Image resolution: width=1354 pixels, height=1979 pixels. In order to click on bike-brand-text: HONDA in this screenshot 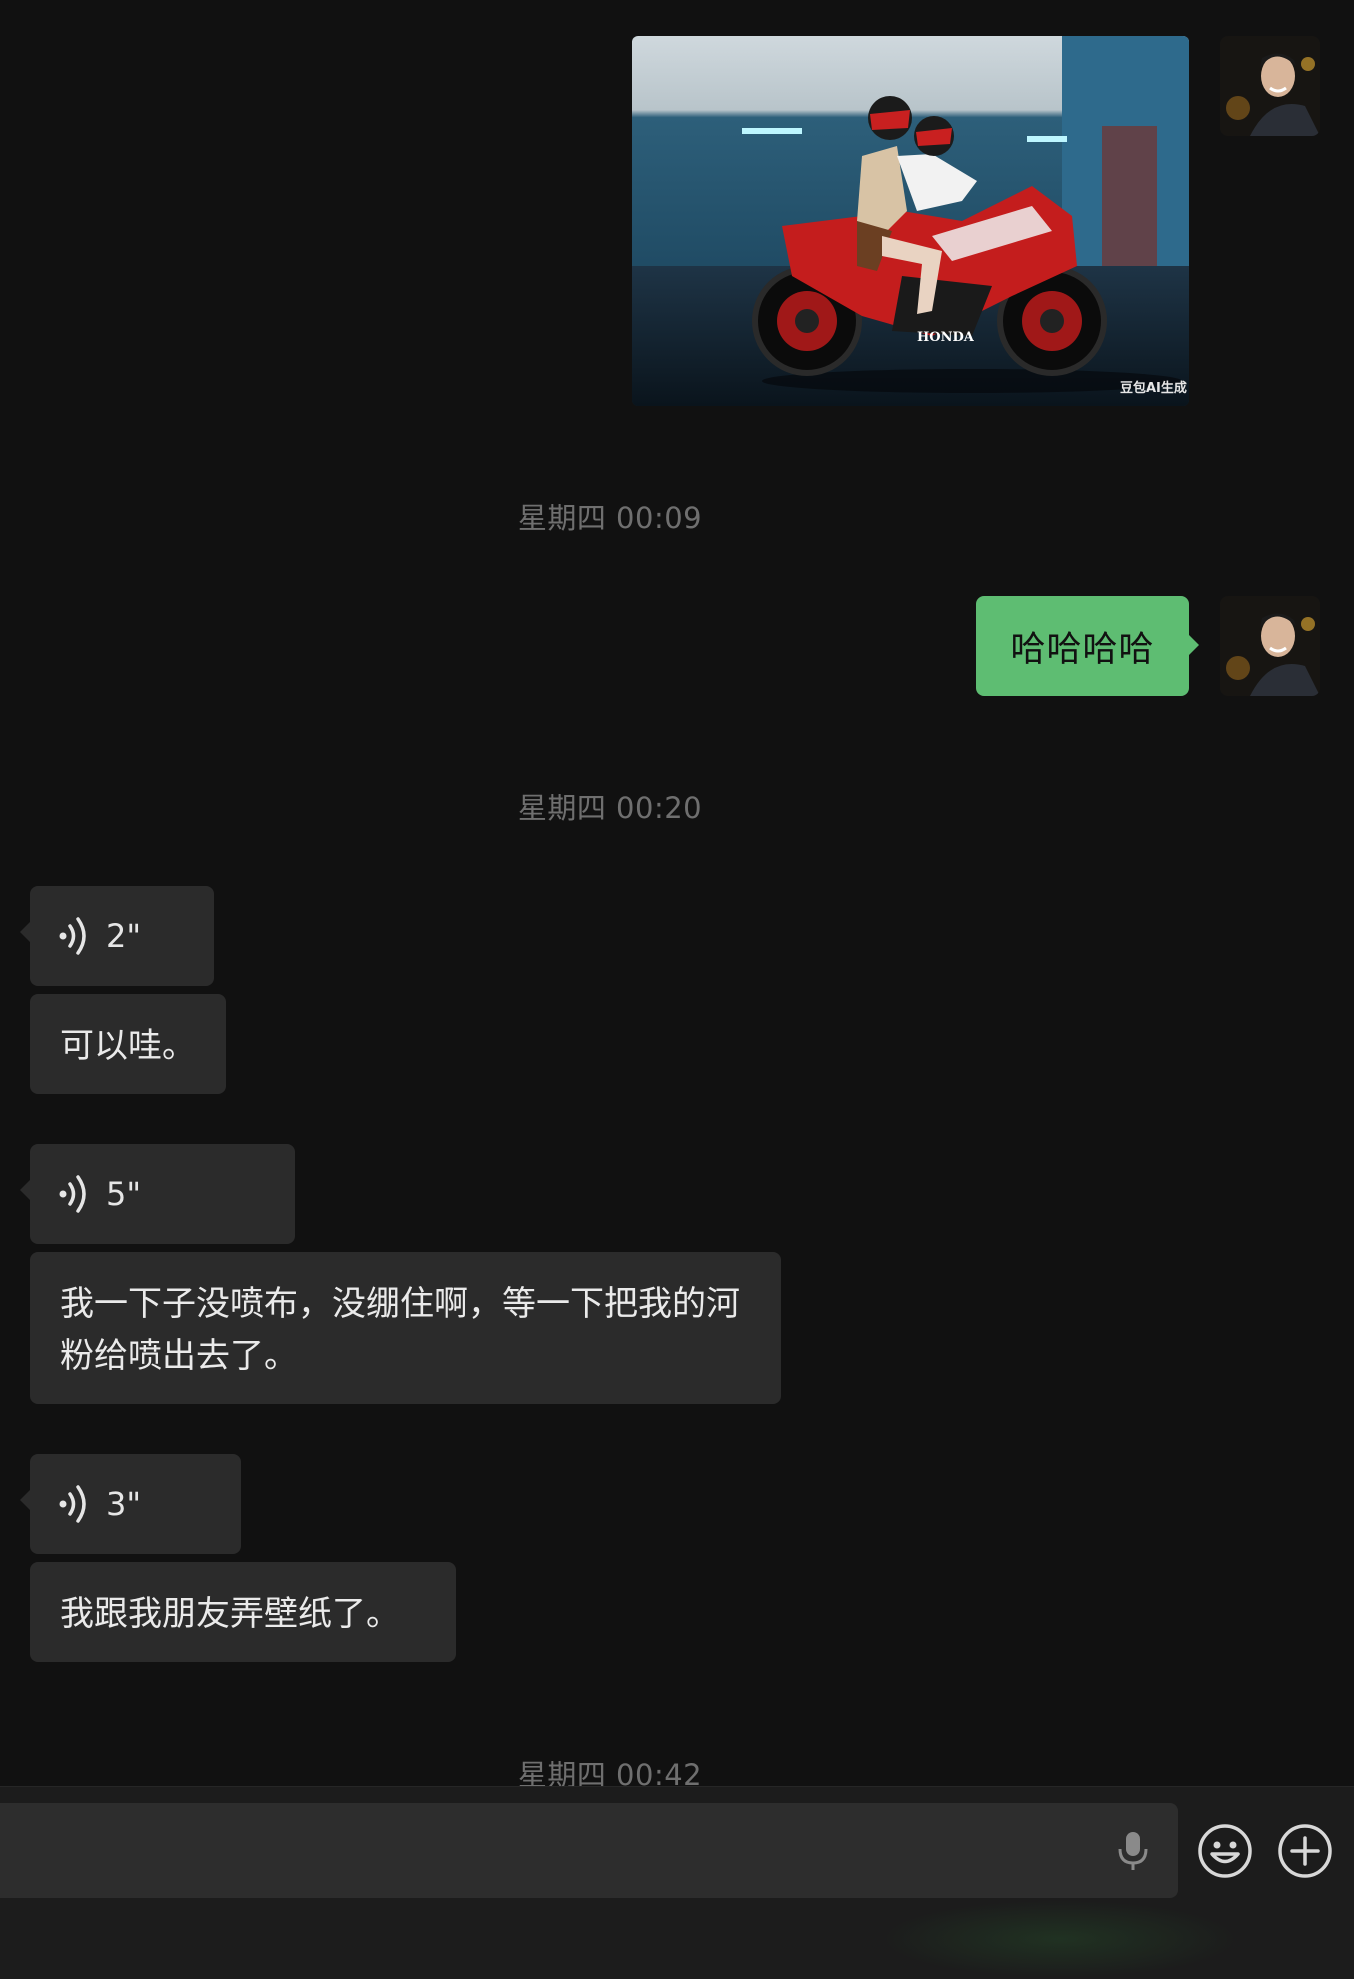, I will do `click(946, 337)`.